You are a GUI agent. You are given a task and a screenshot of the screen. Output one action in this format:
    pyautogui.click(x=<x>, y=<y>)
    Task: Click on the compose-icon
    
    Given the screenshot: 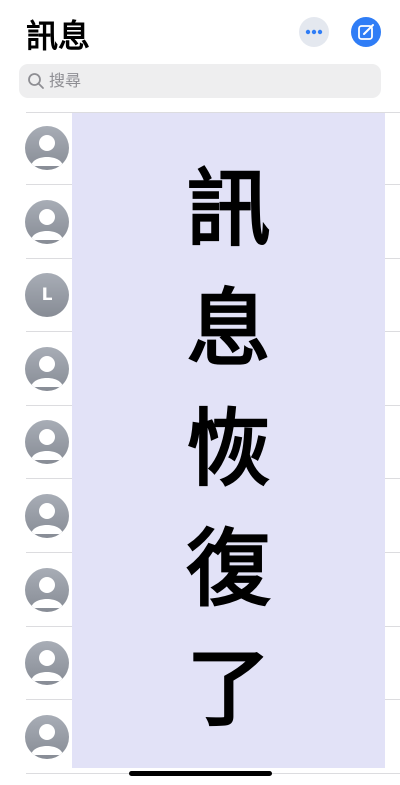 What is the action you would take?
    pyautogui.click(x=366, y=32)
    